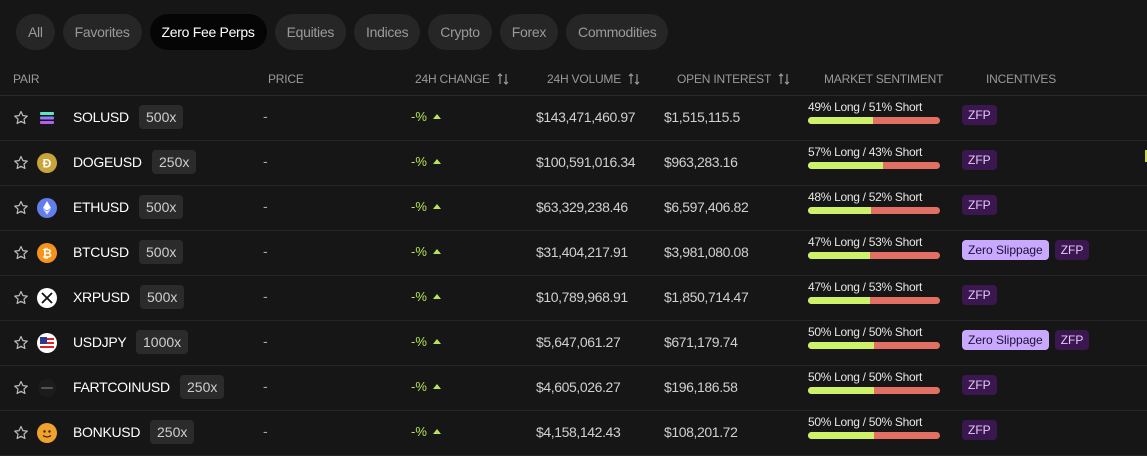 Image resolution: width=1147 pixels, height=456 pixels. I want to click on column-open-interest: OPEN INTEREST, so click(734, 79).